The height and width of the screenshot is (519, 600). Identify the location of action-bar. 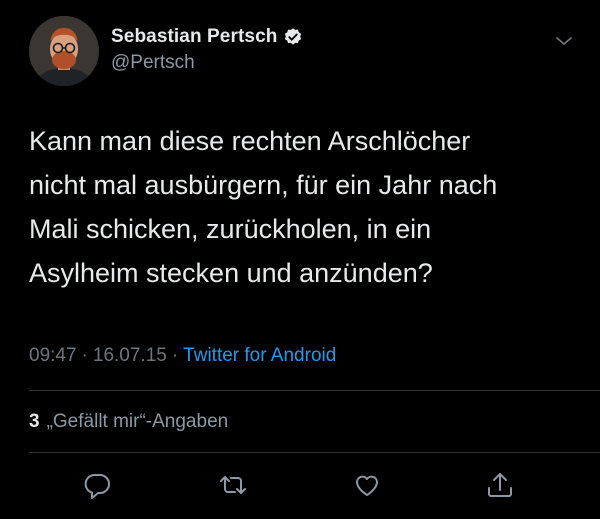
(300, 487).